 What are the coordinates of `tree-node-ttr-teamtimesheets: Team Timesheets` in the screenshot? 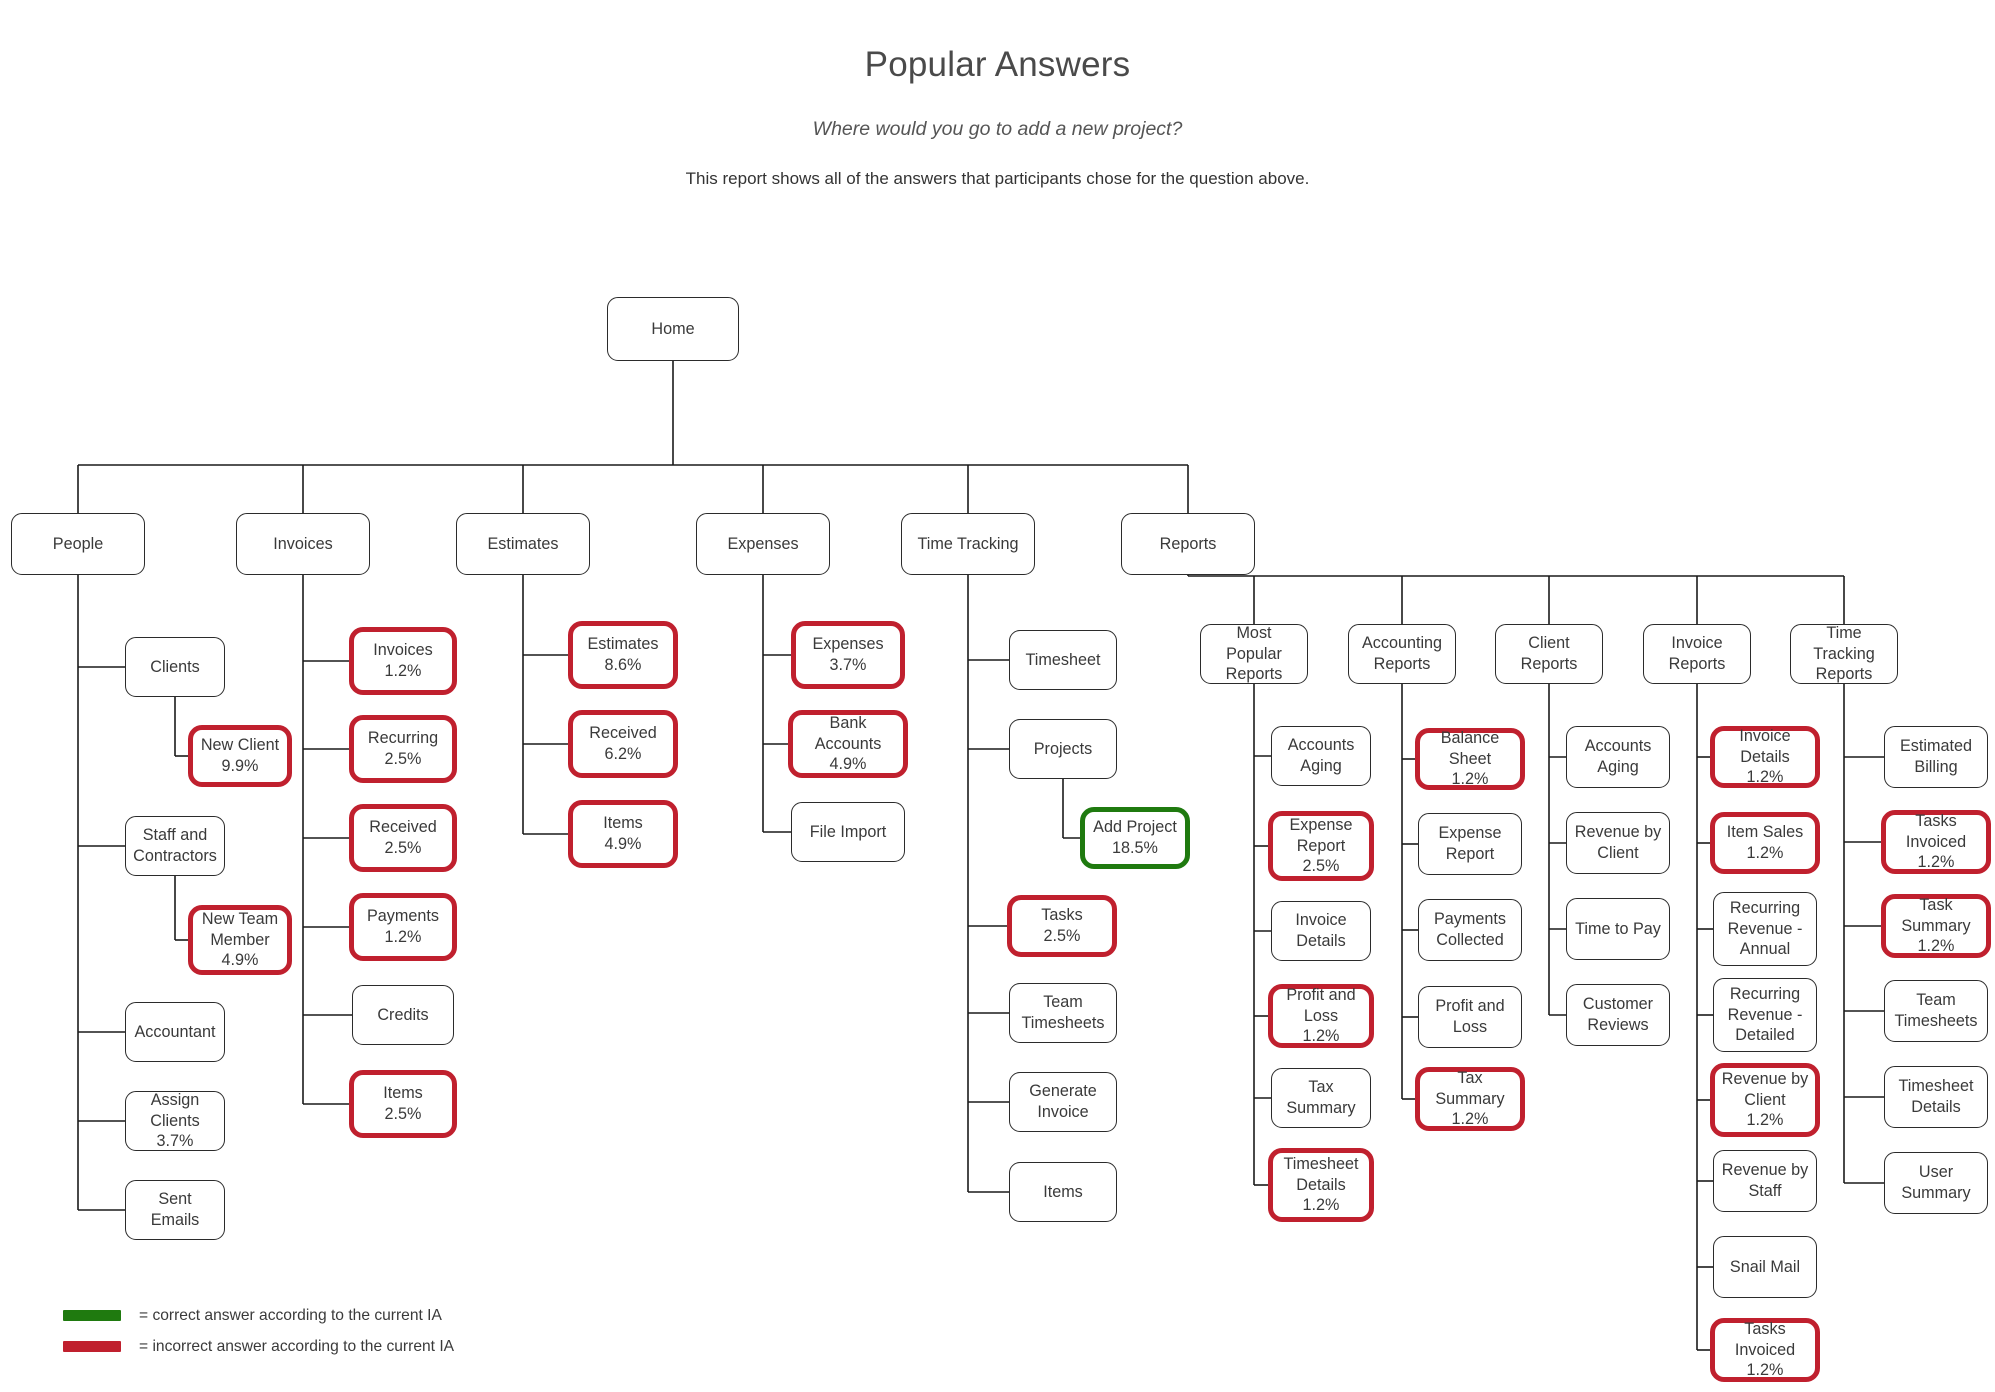 It's located at (1936, 1011).